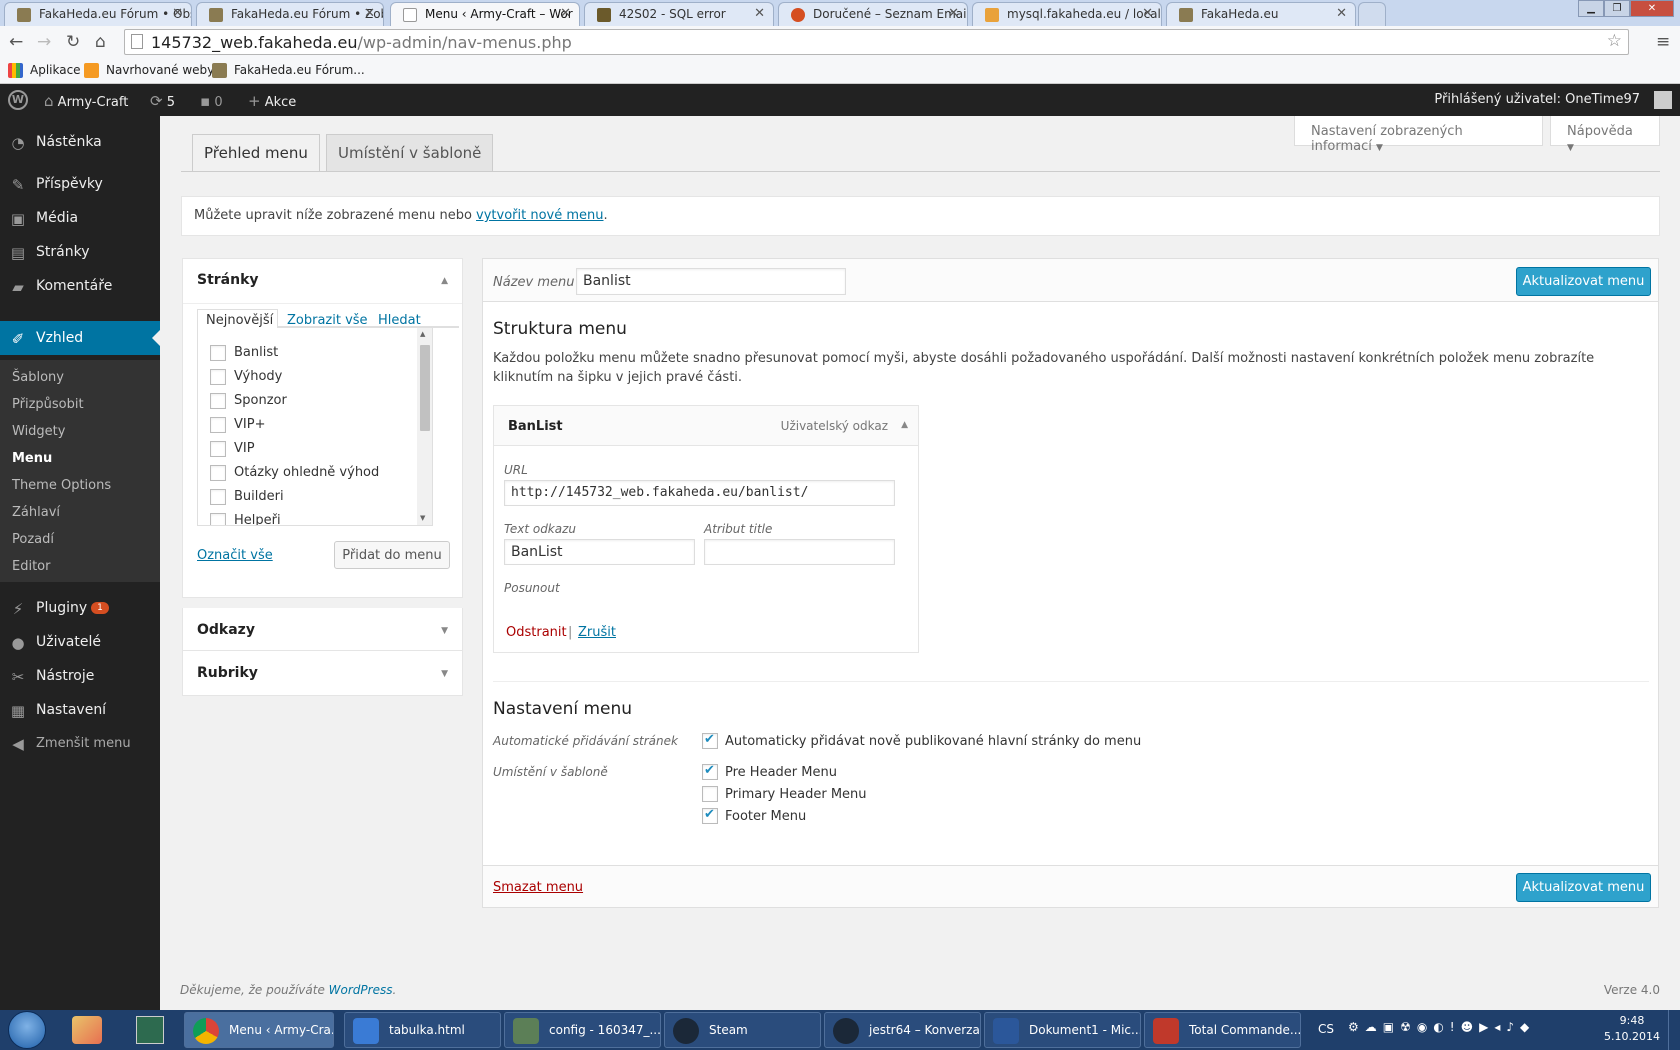 This screenshot has width=1680, height=1050. Describe the element at coordinates (538, 887) in the screenshot. I see `delete-menu-link: Smazat menu` at that location.